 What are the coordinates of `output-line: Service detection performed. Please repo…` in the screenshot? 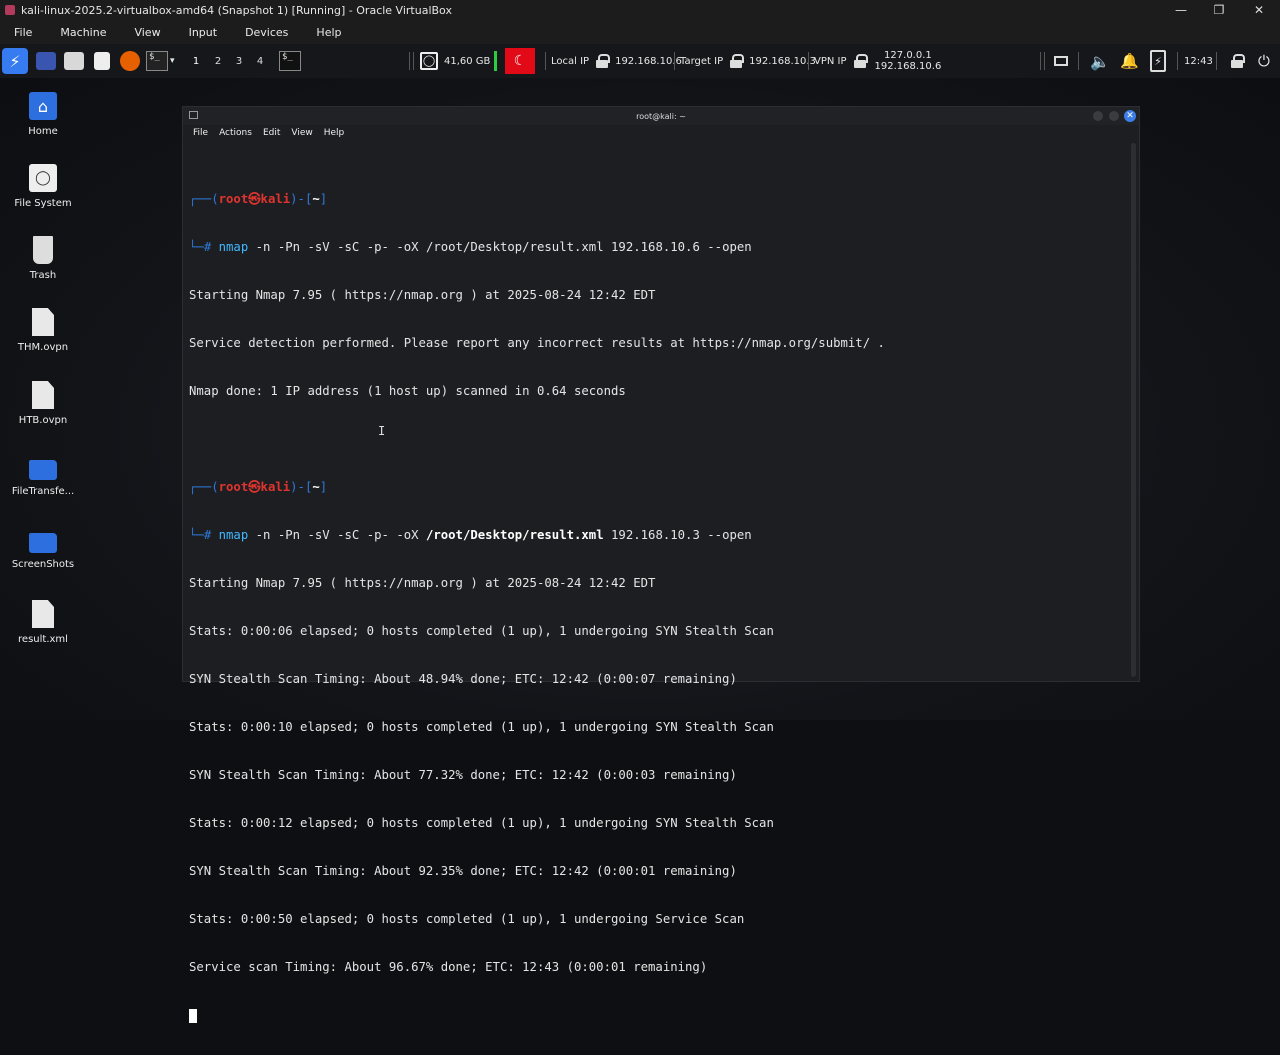 It's located at (537, 343).